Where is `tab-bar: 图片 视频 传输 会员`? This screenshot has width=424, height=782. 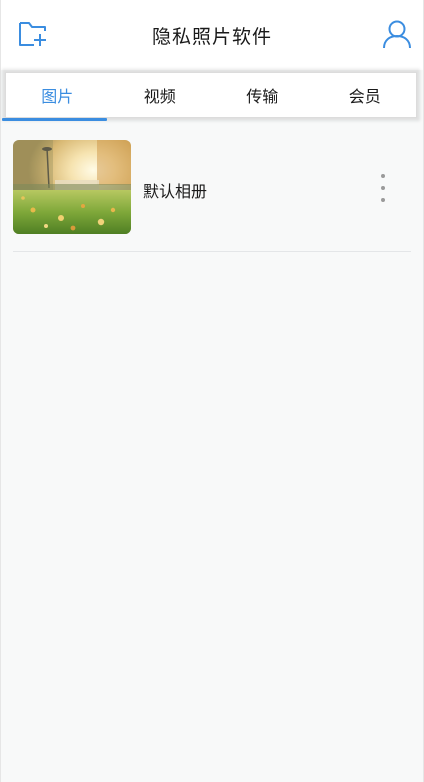 tab-bar: 图片 视频 传输 会员 is located at coordinates (211, 95).